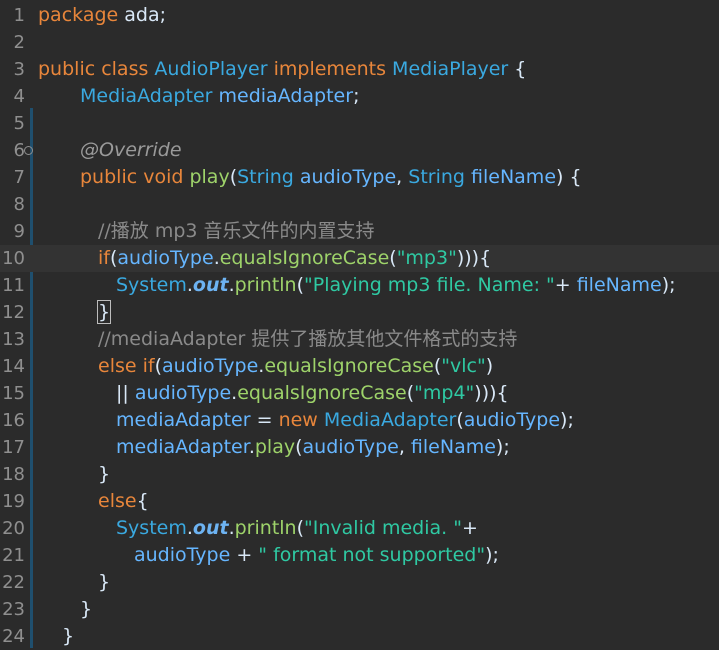 The image size is (719, 650). What do you see at coordinates (13, 393) in the screenshot?
I see `line-number: 15` at bounding box center [13, 393].